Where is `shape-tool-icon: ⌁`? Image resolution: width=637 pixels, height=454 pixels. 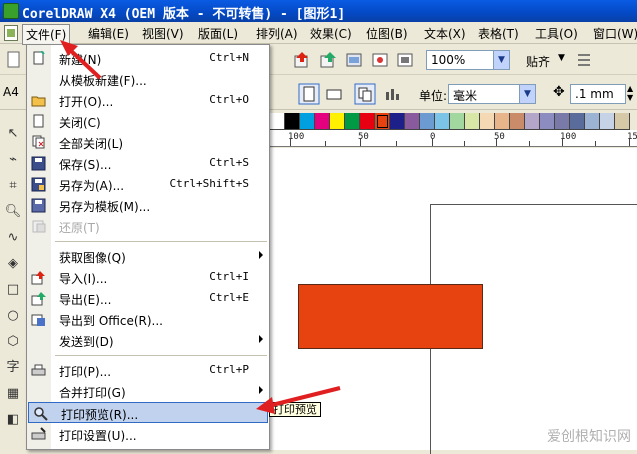
shape-tool-icon: ⌁ is located at coordinates (13, 160).